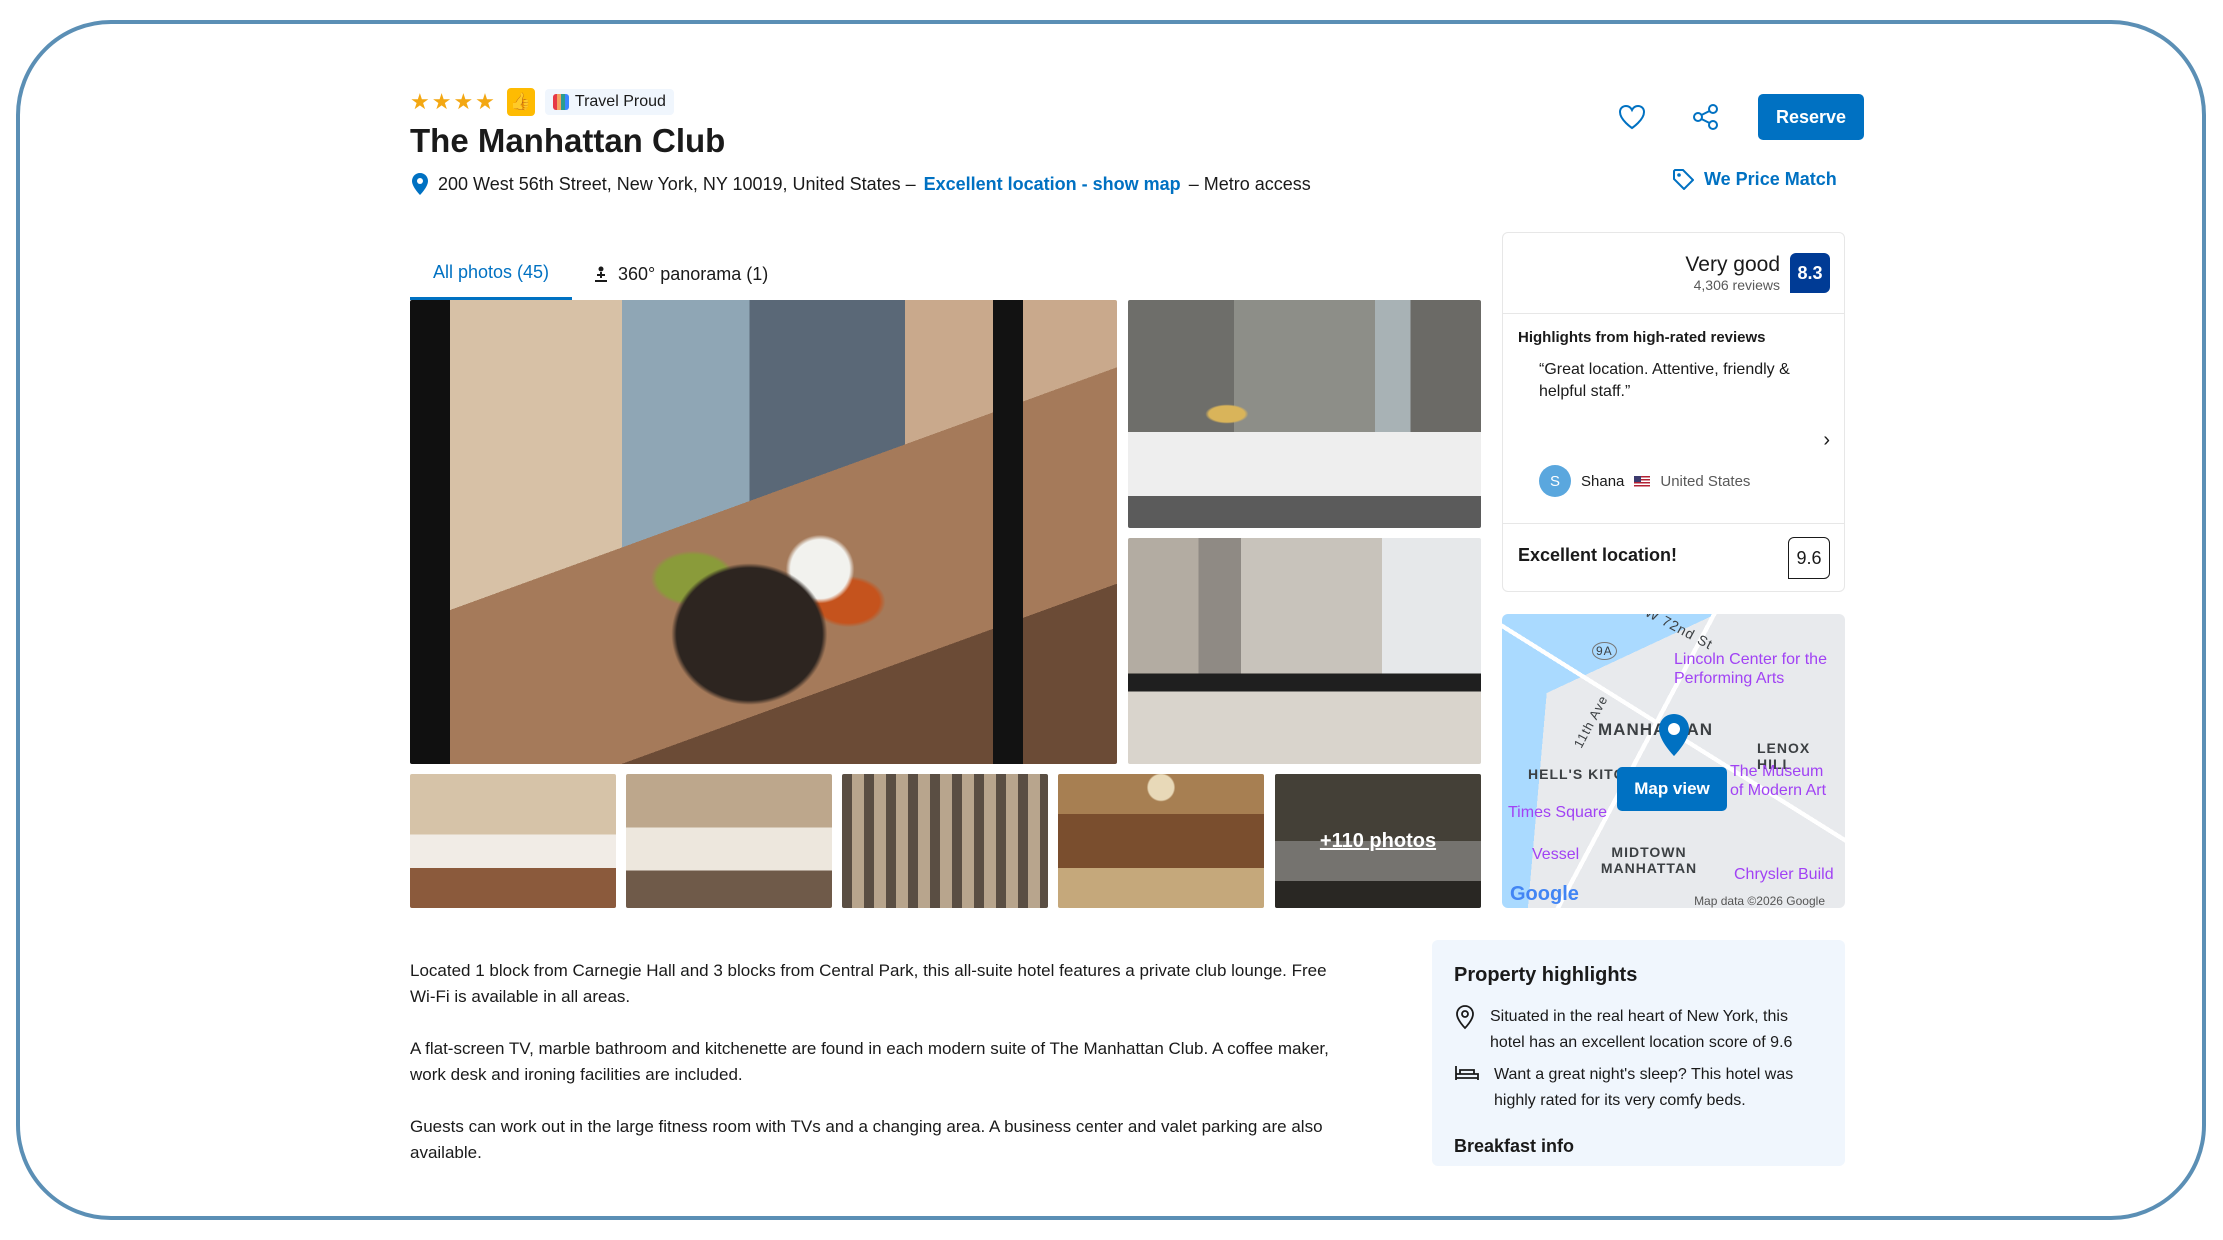 This screenshot has width=2223, height=1240. Describe the element at coordinates (1544, 894) in the screenshot. I see `google-logo: Google` at that location.